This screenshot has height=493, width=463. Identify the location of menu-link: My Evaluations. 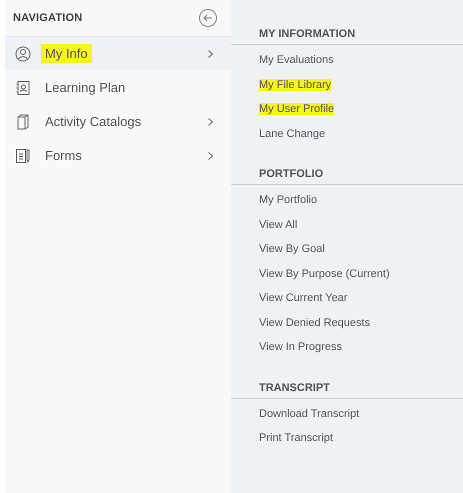
(296, 60).